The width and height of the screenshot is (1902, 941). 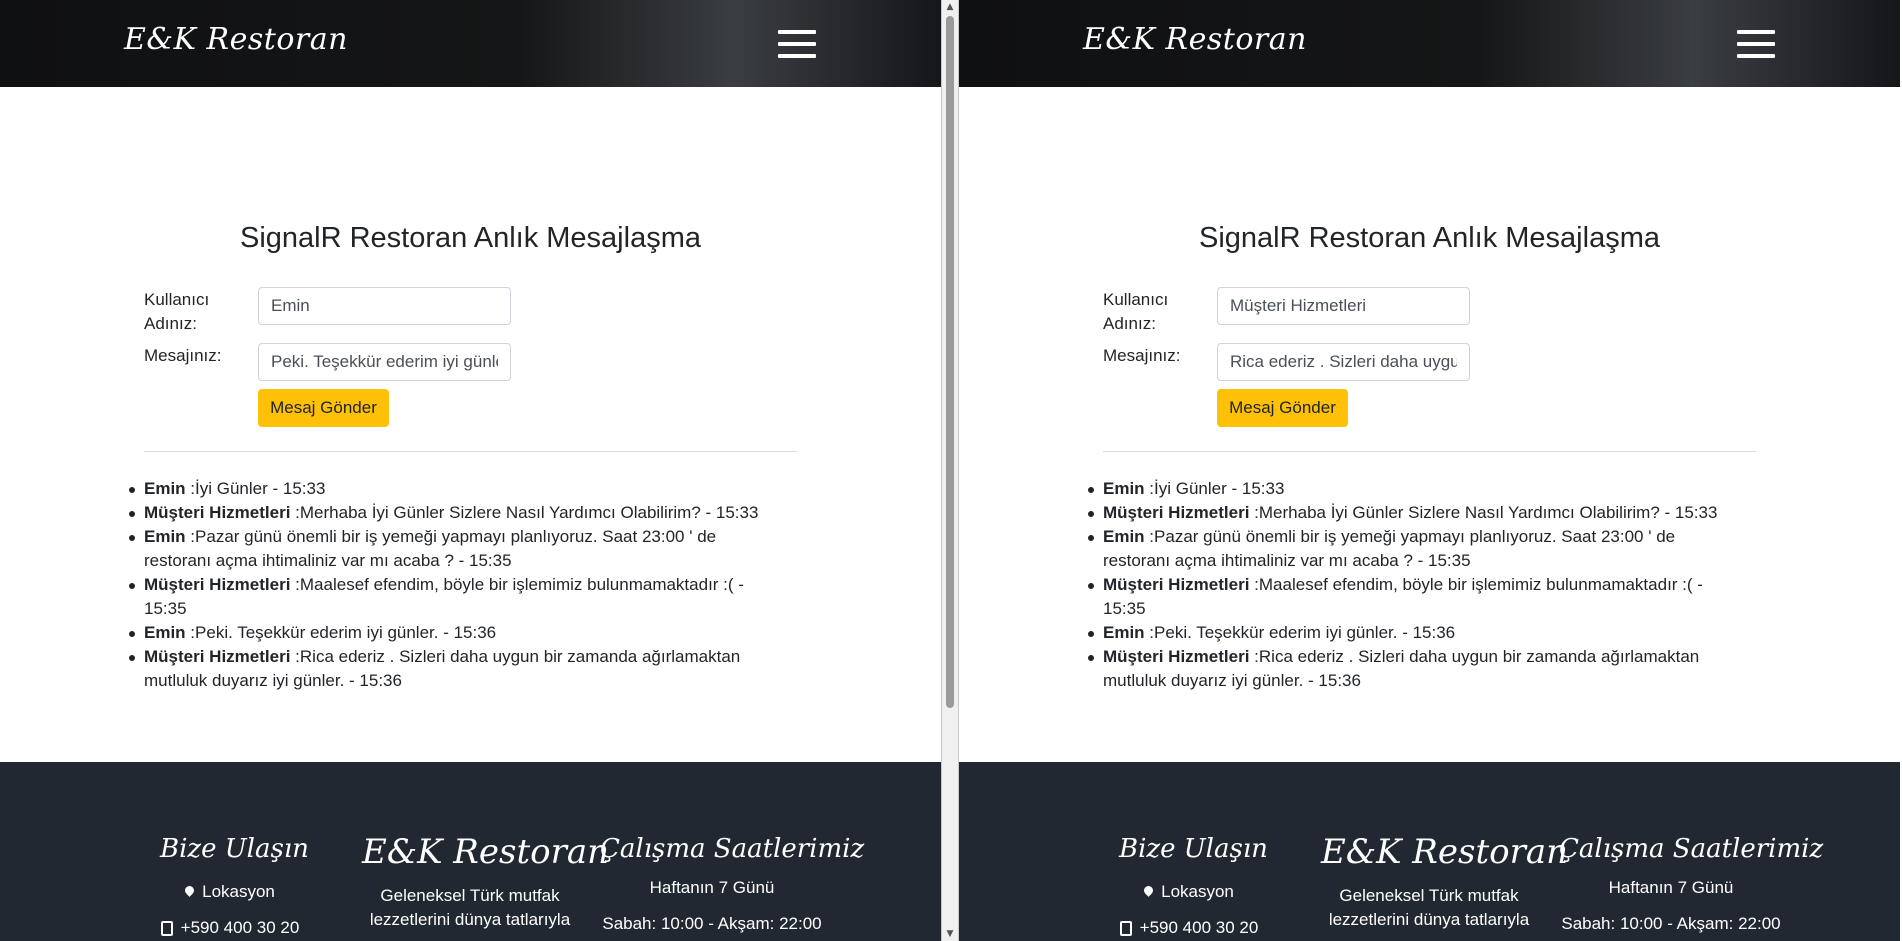 What do you see at coordinates (950, 934) in the screenshot?
I see `scroll-down-icon: ▼` at bounding box center [950, 934].